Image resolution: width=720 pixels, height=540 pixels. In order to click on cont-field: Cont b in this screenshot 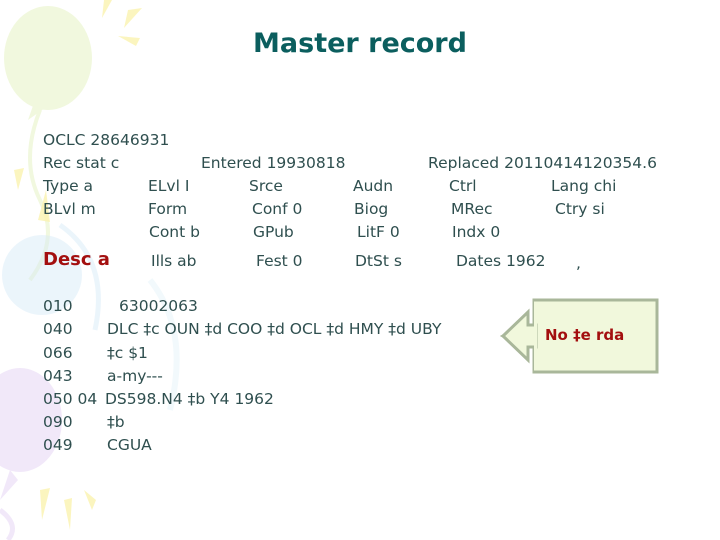, I will do `click(174, 232)`.